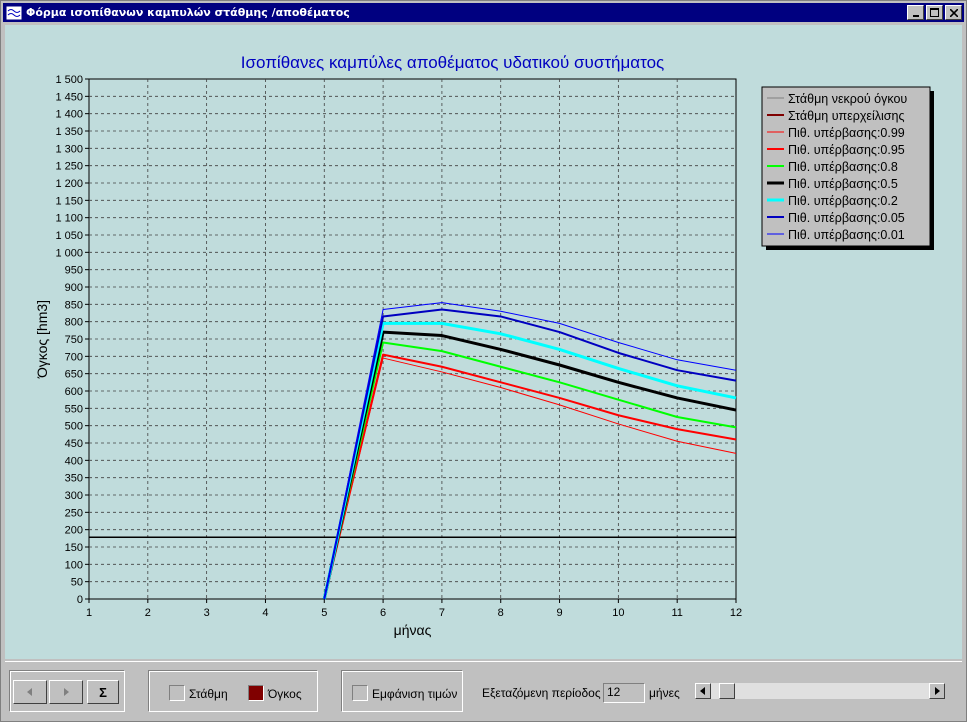  What do you see at coordinates (74, 531) in the screenshot?
I see `y-tick-label: 200` at bounding box center [74, 531].